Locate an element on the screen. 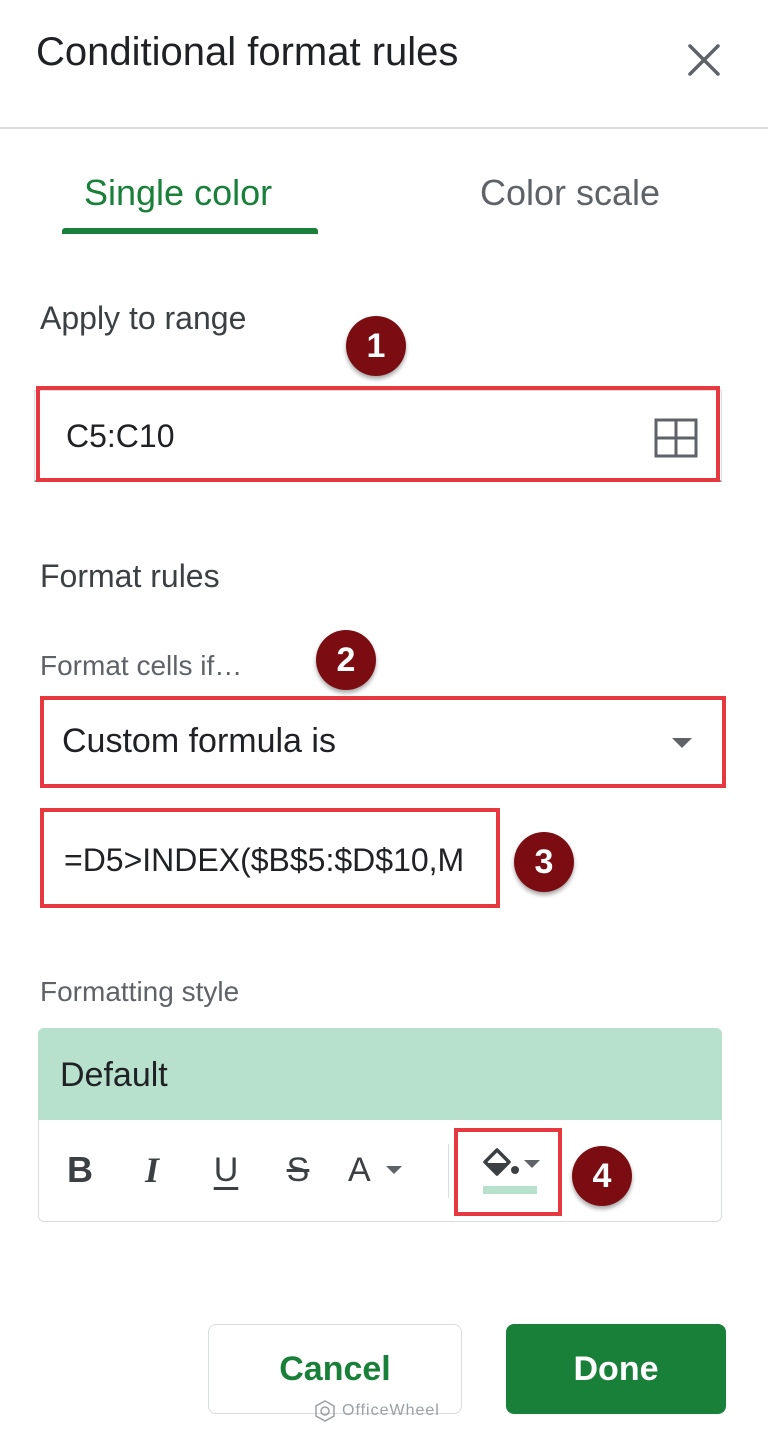 Image resolution: width=768 pixels, height=1450 pixels. underline-button: U is located at coordinates (226, 1170).